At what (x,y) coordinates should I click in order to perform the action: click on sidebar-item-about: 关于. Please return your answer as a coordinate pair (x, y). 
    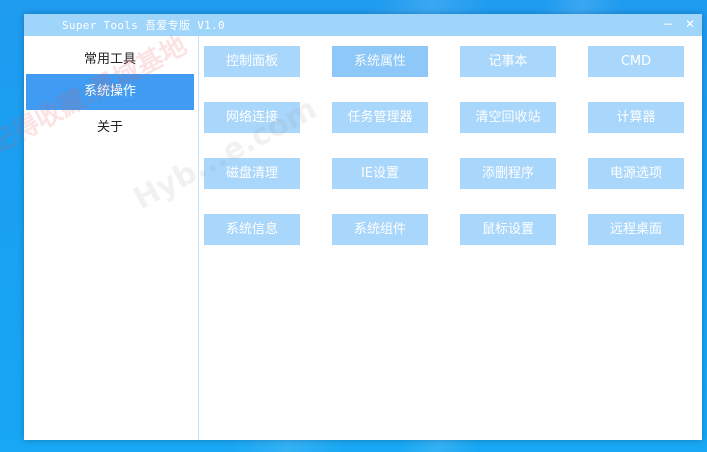
    Looking at the image, I should click on (110, 128).